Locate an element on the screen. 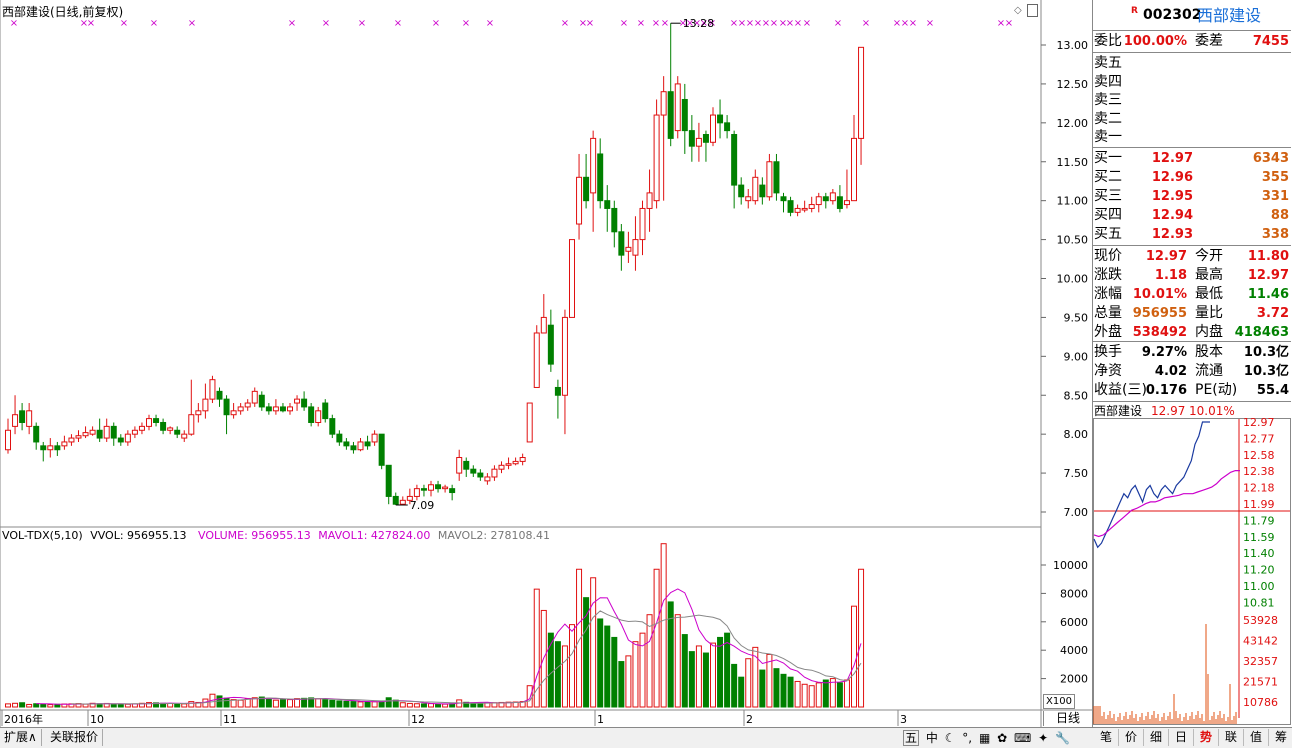 Image resolution: width=1292 pixels, height=748 pixels. flower-icon: ✿ is located at coordinates (1002, 738).